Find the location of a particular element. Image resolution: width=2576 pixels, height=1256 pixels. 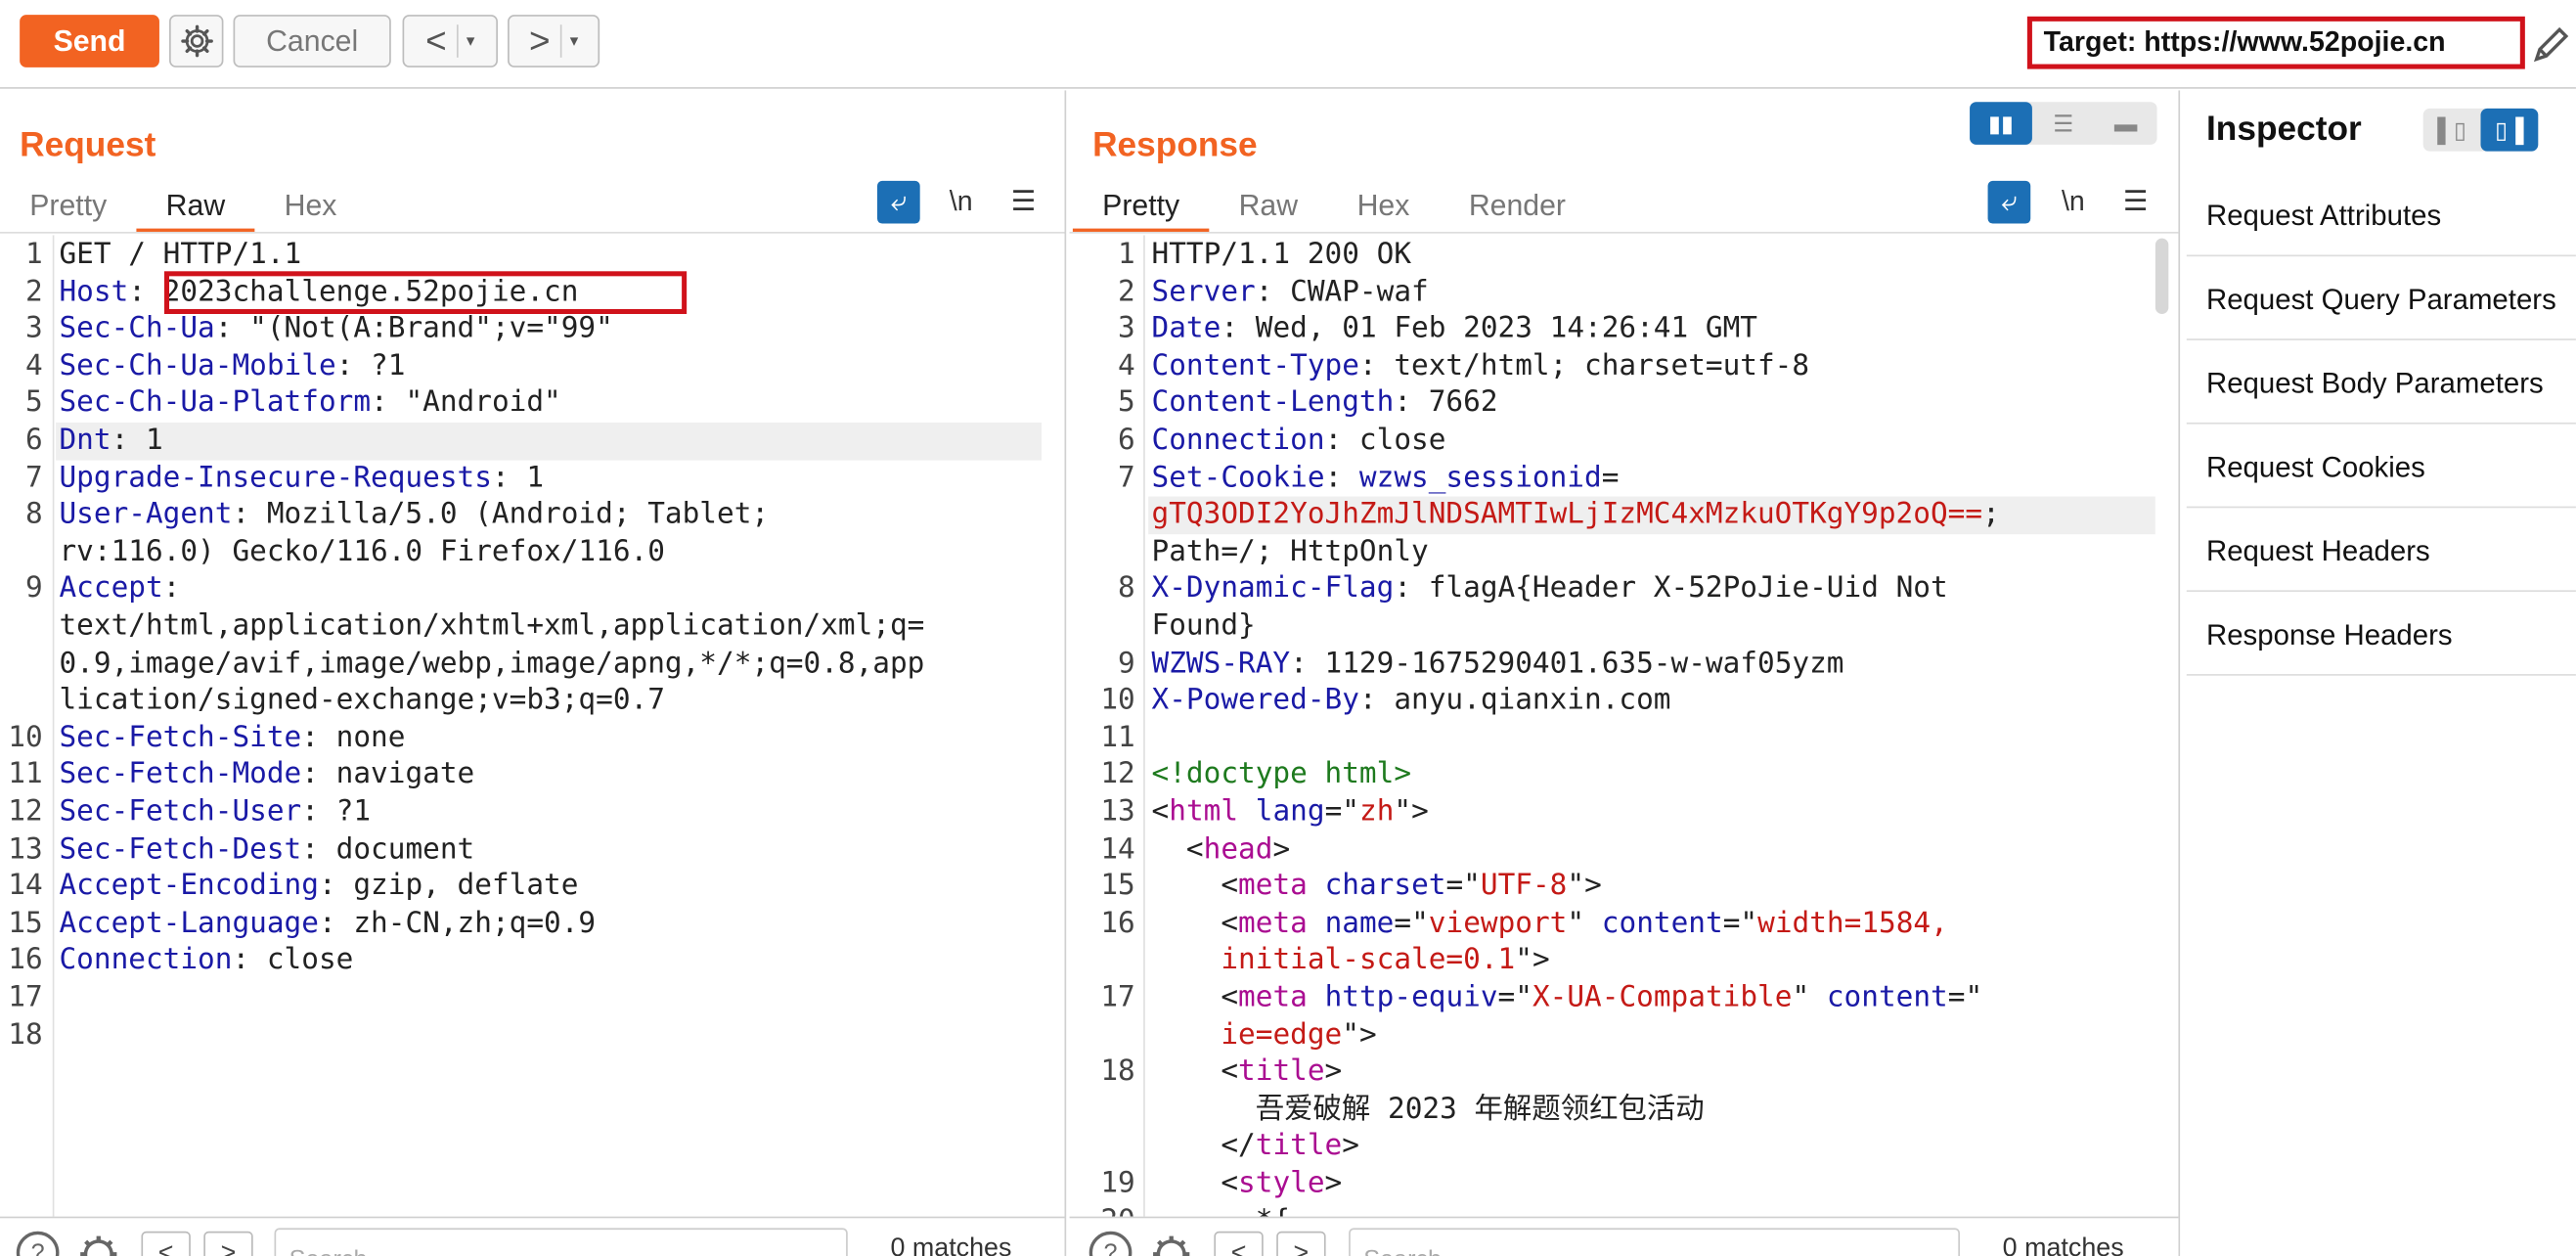

layout-stacked-icon: ☰ is located at coordinates (2063, 124).